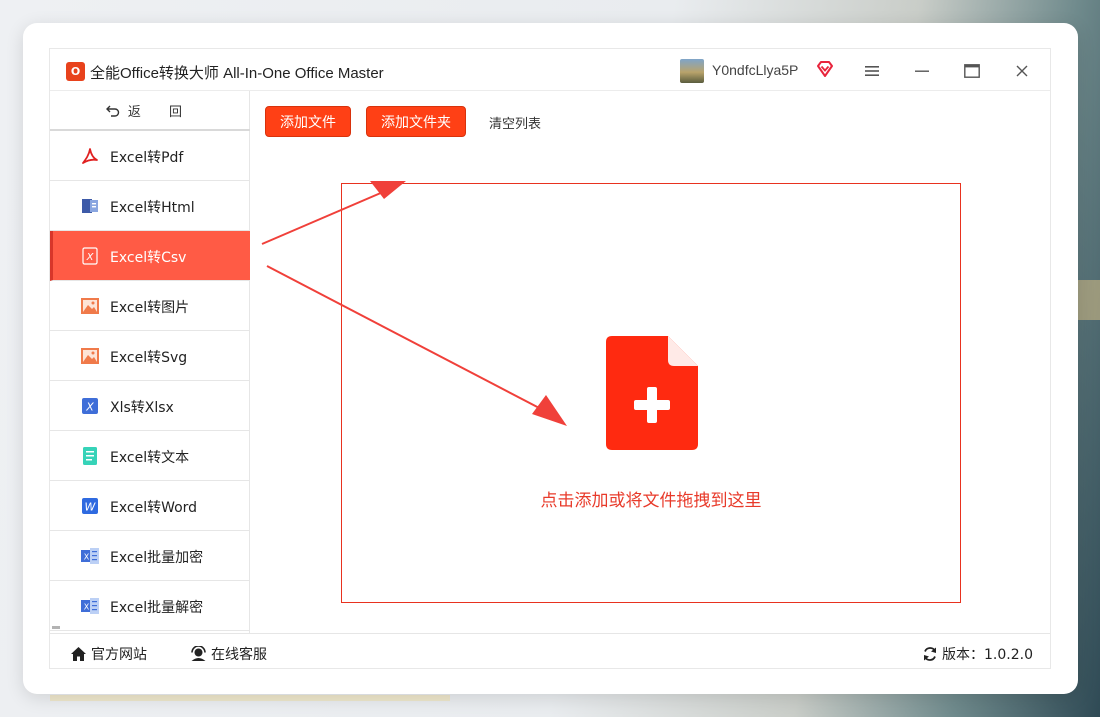 The height and width of the screenshot is (717, 1100). I want to click on username: Y0ndfcLlya5P, so click(755, 70).